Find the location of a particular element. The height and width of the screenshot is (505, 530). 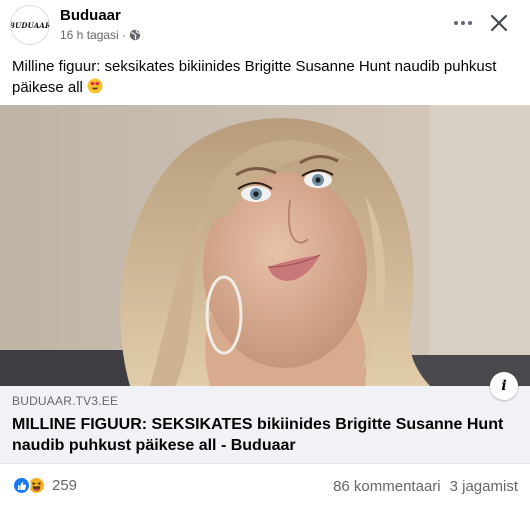

shares-count-link: 3 jagamist is located at coordinates (484, 486).